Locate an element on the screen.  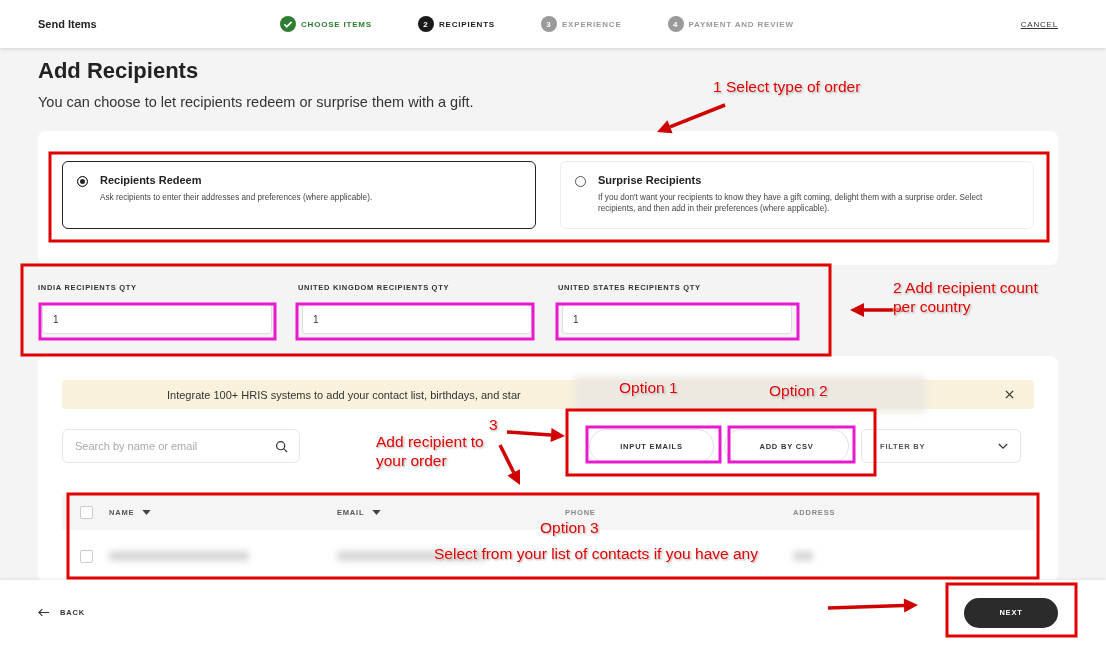
annotation-label: Option 1 is located at coordinates (649, 388).